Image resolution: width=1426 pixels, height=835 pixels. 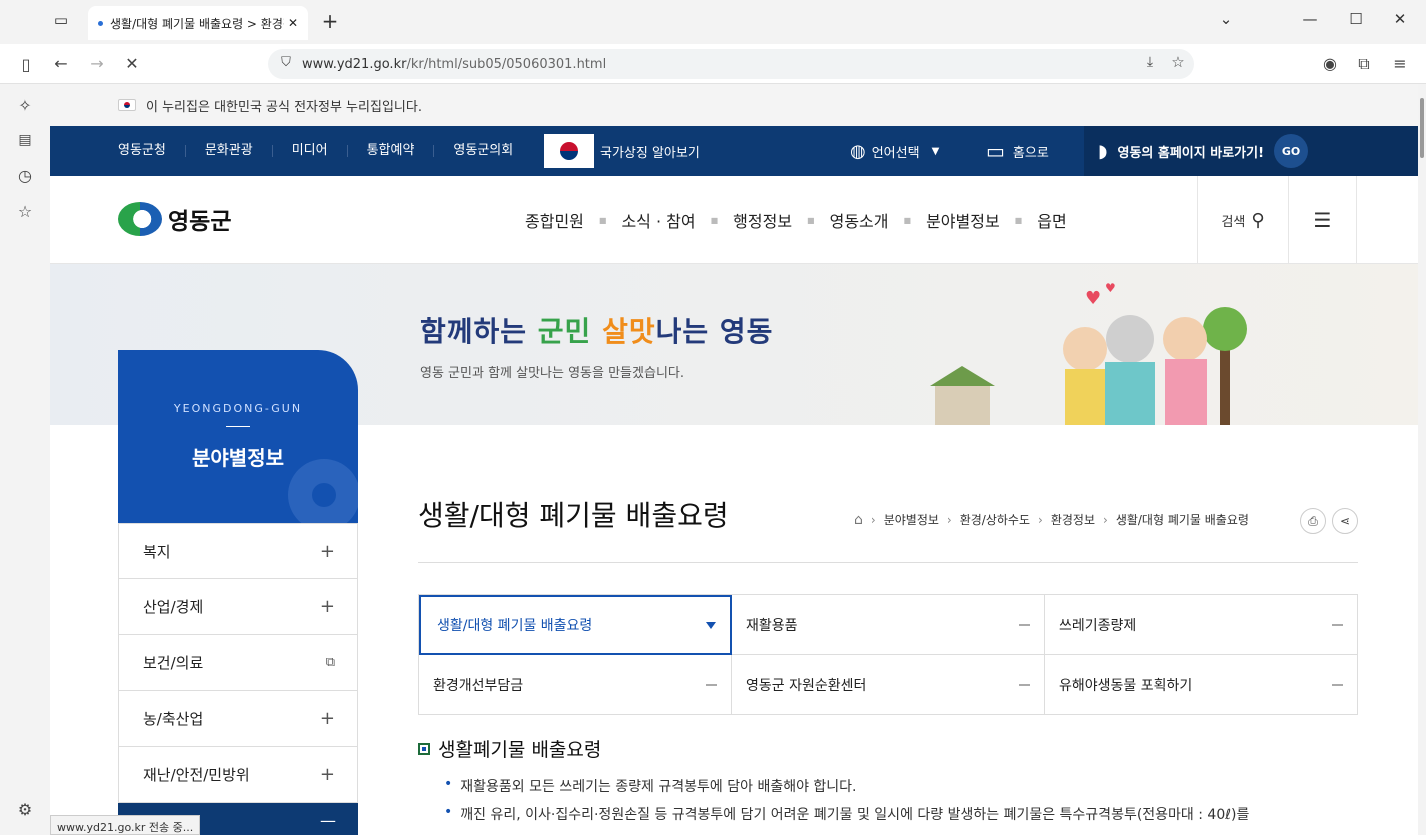 I want to click on maximize-icon: ☐, so click(x=1356, y=19).